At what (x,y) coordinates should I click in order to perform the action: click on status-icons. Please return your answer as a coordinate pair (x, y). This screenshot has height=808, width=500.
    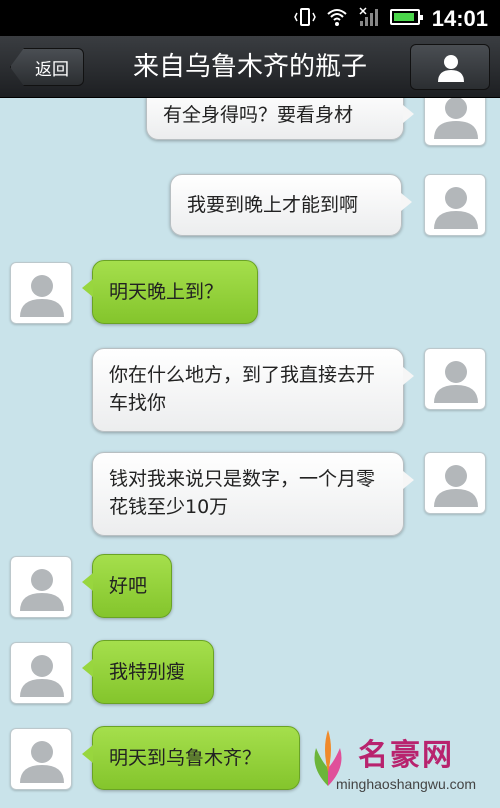
    Looking at the image, I should click on (358, 17).